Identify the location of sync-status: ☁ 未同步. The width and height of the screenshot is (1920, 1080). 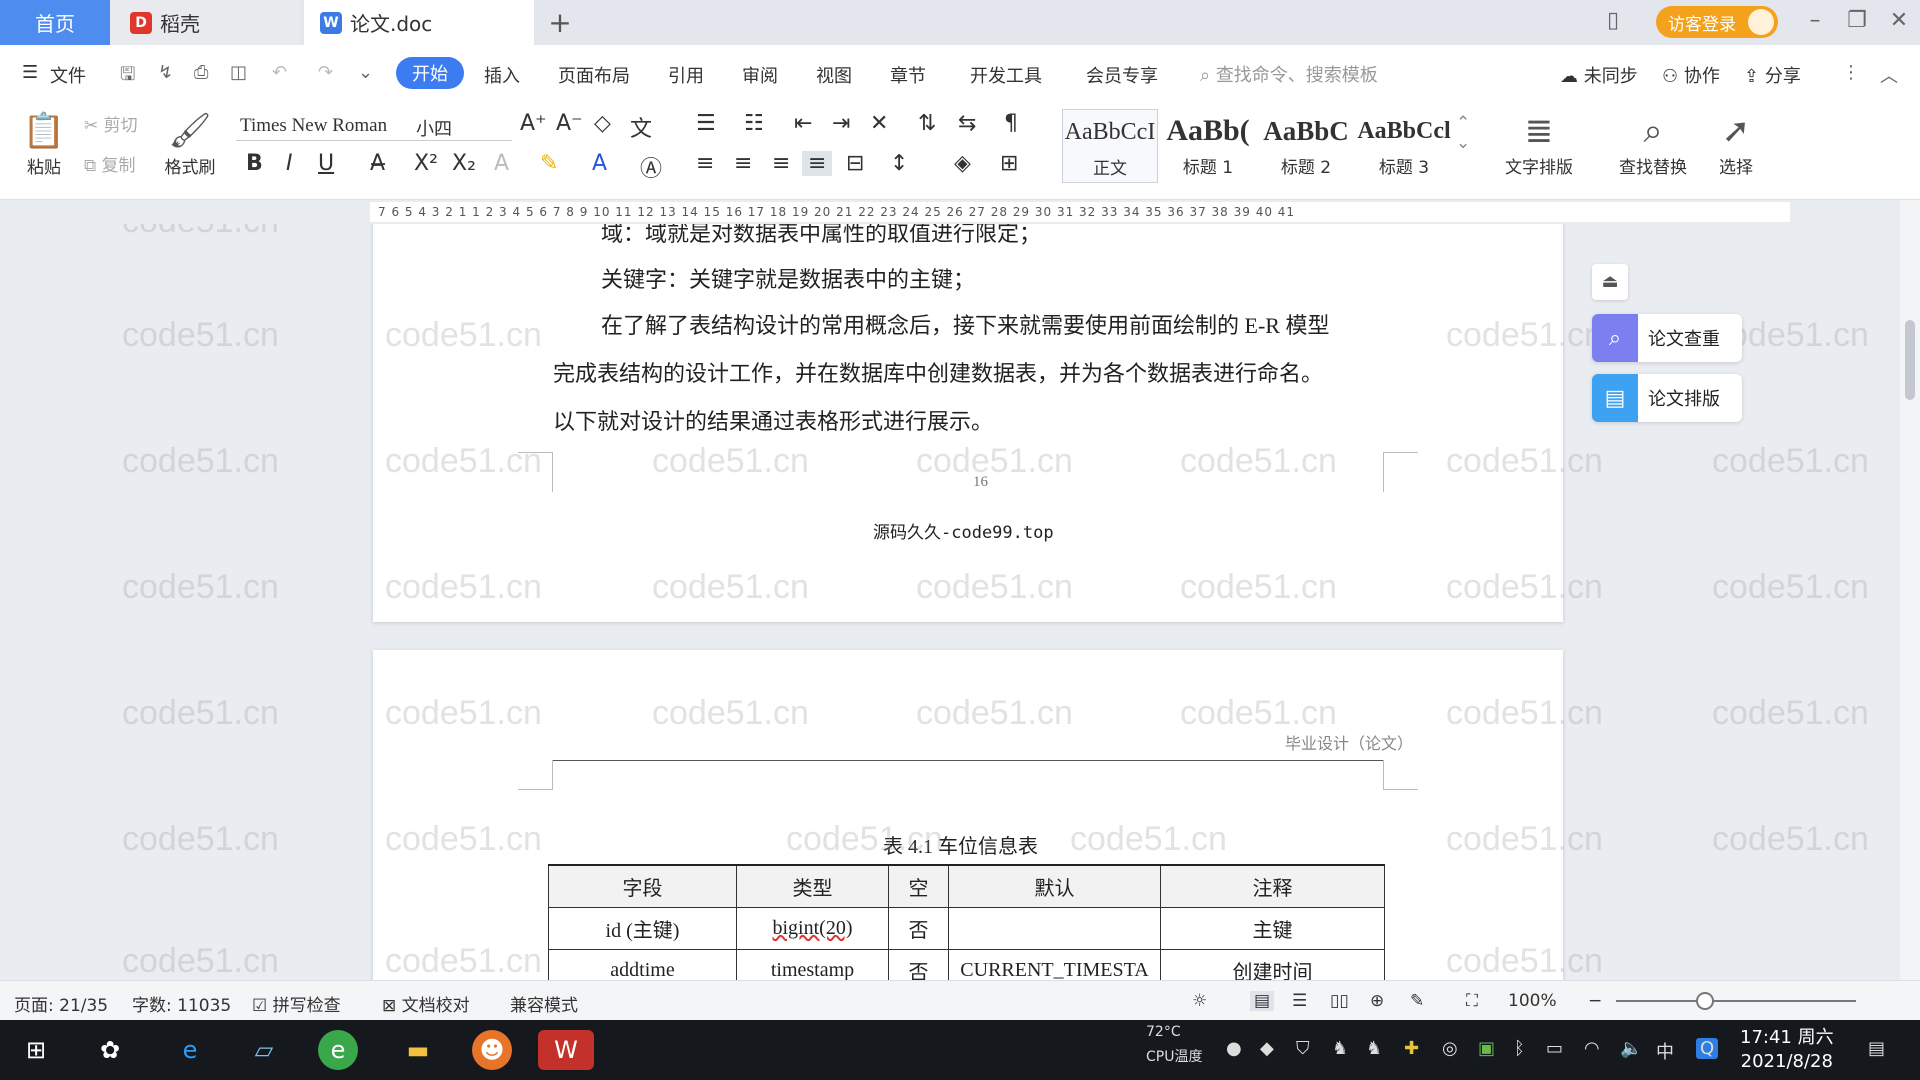
(1599, 75).